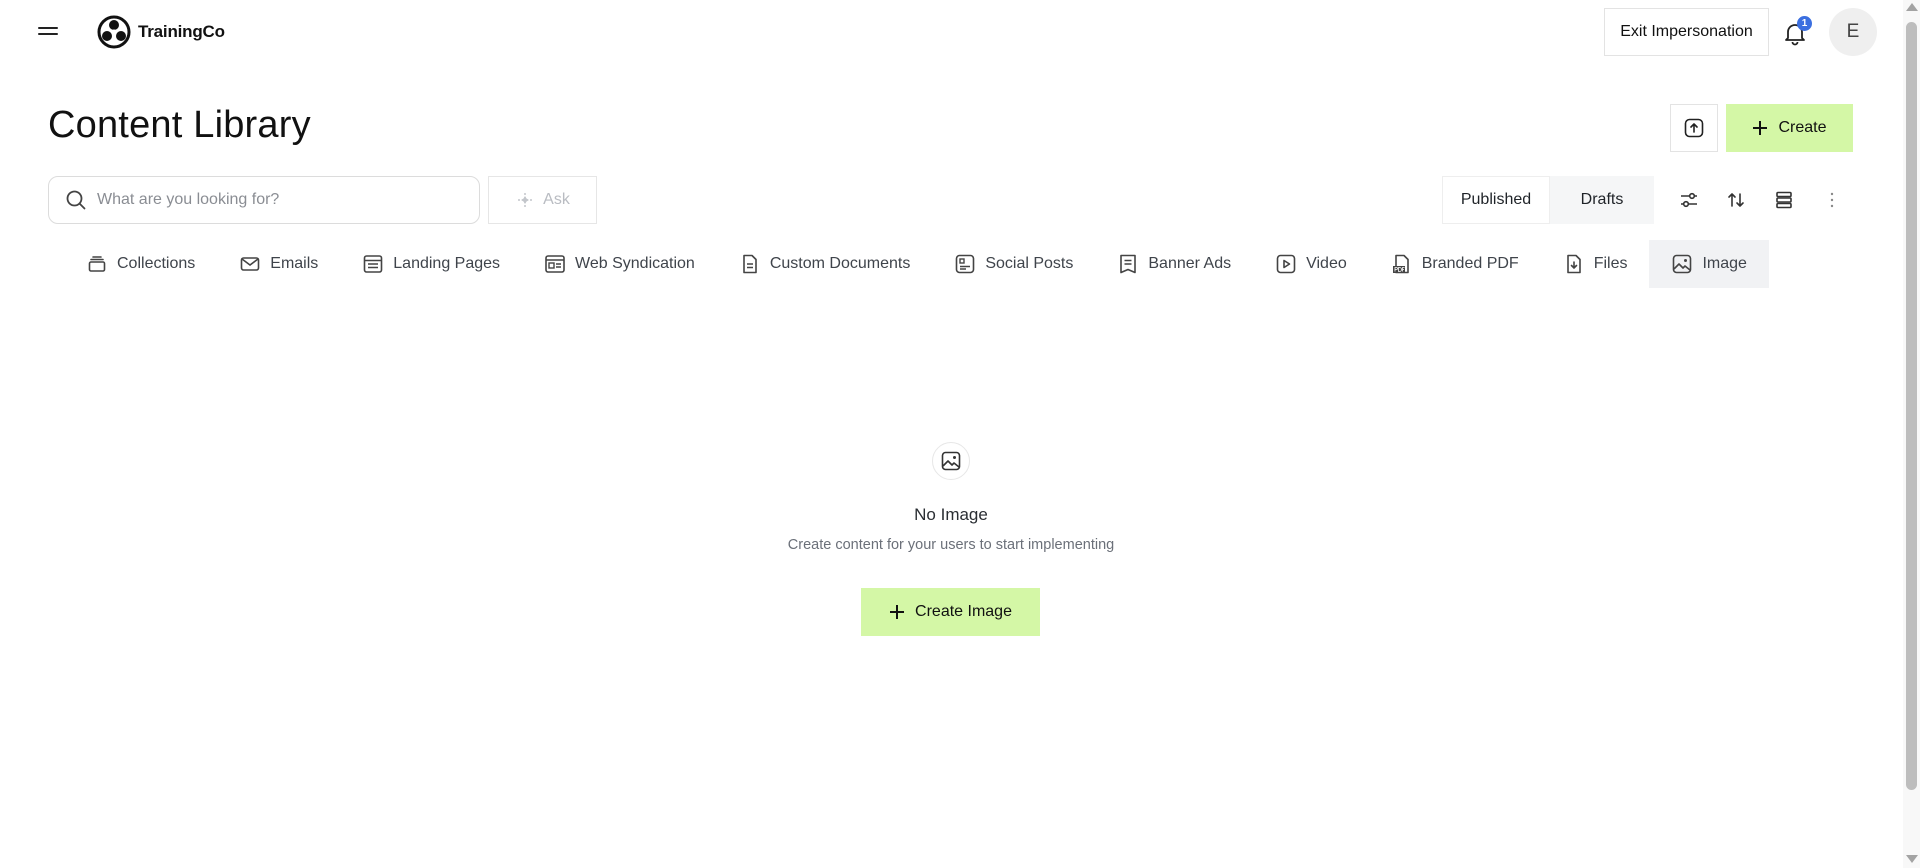 This screenshot has width=1920, height=868. What do you see at coordinates (373, 264) in the screenshot?
I see `landing-page-icon` at bounding box center [373, 264].